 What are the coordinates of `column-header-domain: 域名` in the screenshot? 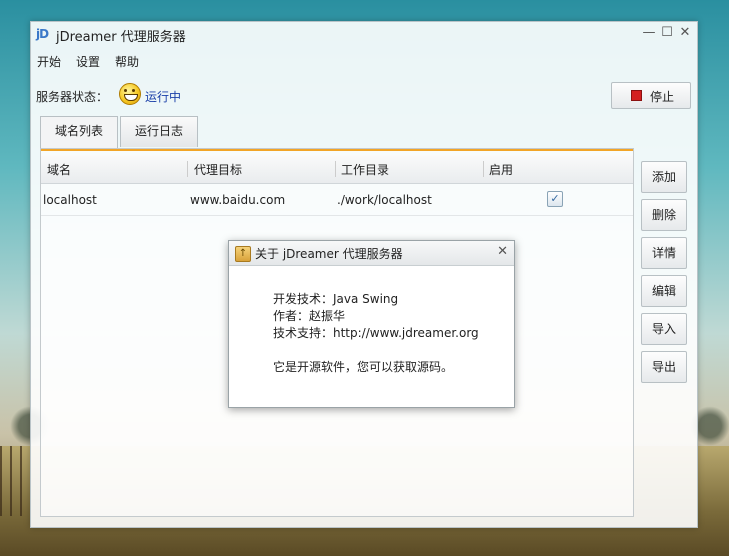 It's located at (59, 169).